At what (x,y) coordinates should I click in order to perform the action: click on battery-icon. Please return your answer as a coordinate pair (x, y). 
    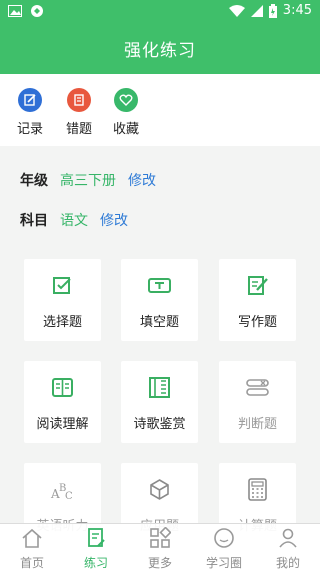
    Looking at the image, I should click on (272, 10).